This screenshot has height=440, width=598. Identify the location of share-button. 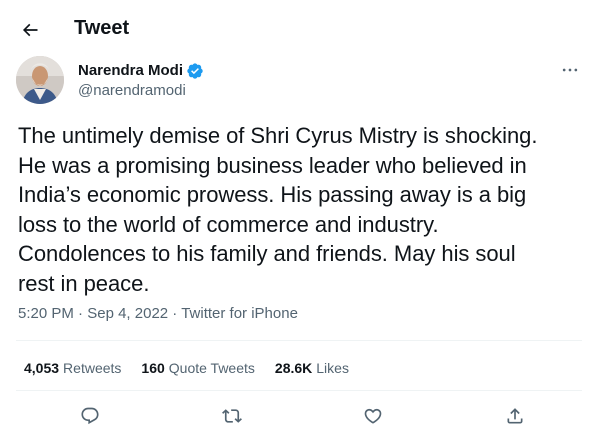
(515, 416).